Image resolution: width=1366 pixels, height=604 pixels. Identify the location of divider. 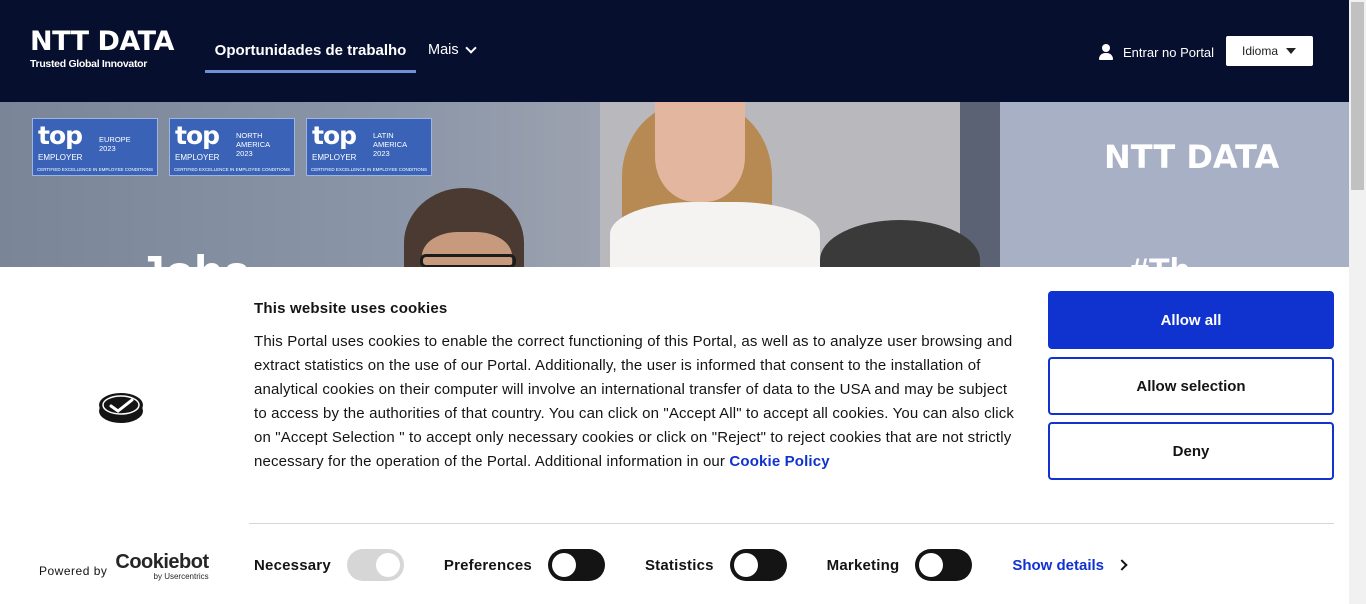
(791, 523).